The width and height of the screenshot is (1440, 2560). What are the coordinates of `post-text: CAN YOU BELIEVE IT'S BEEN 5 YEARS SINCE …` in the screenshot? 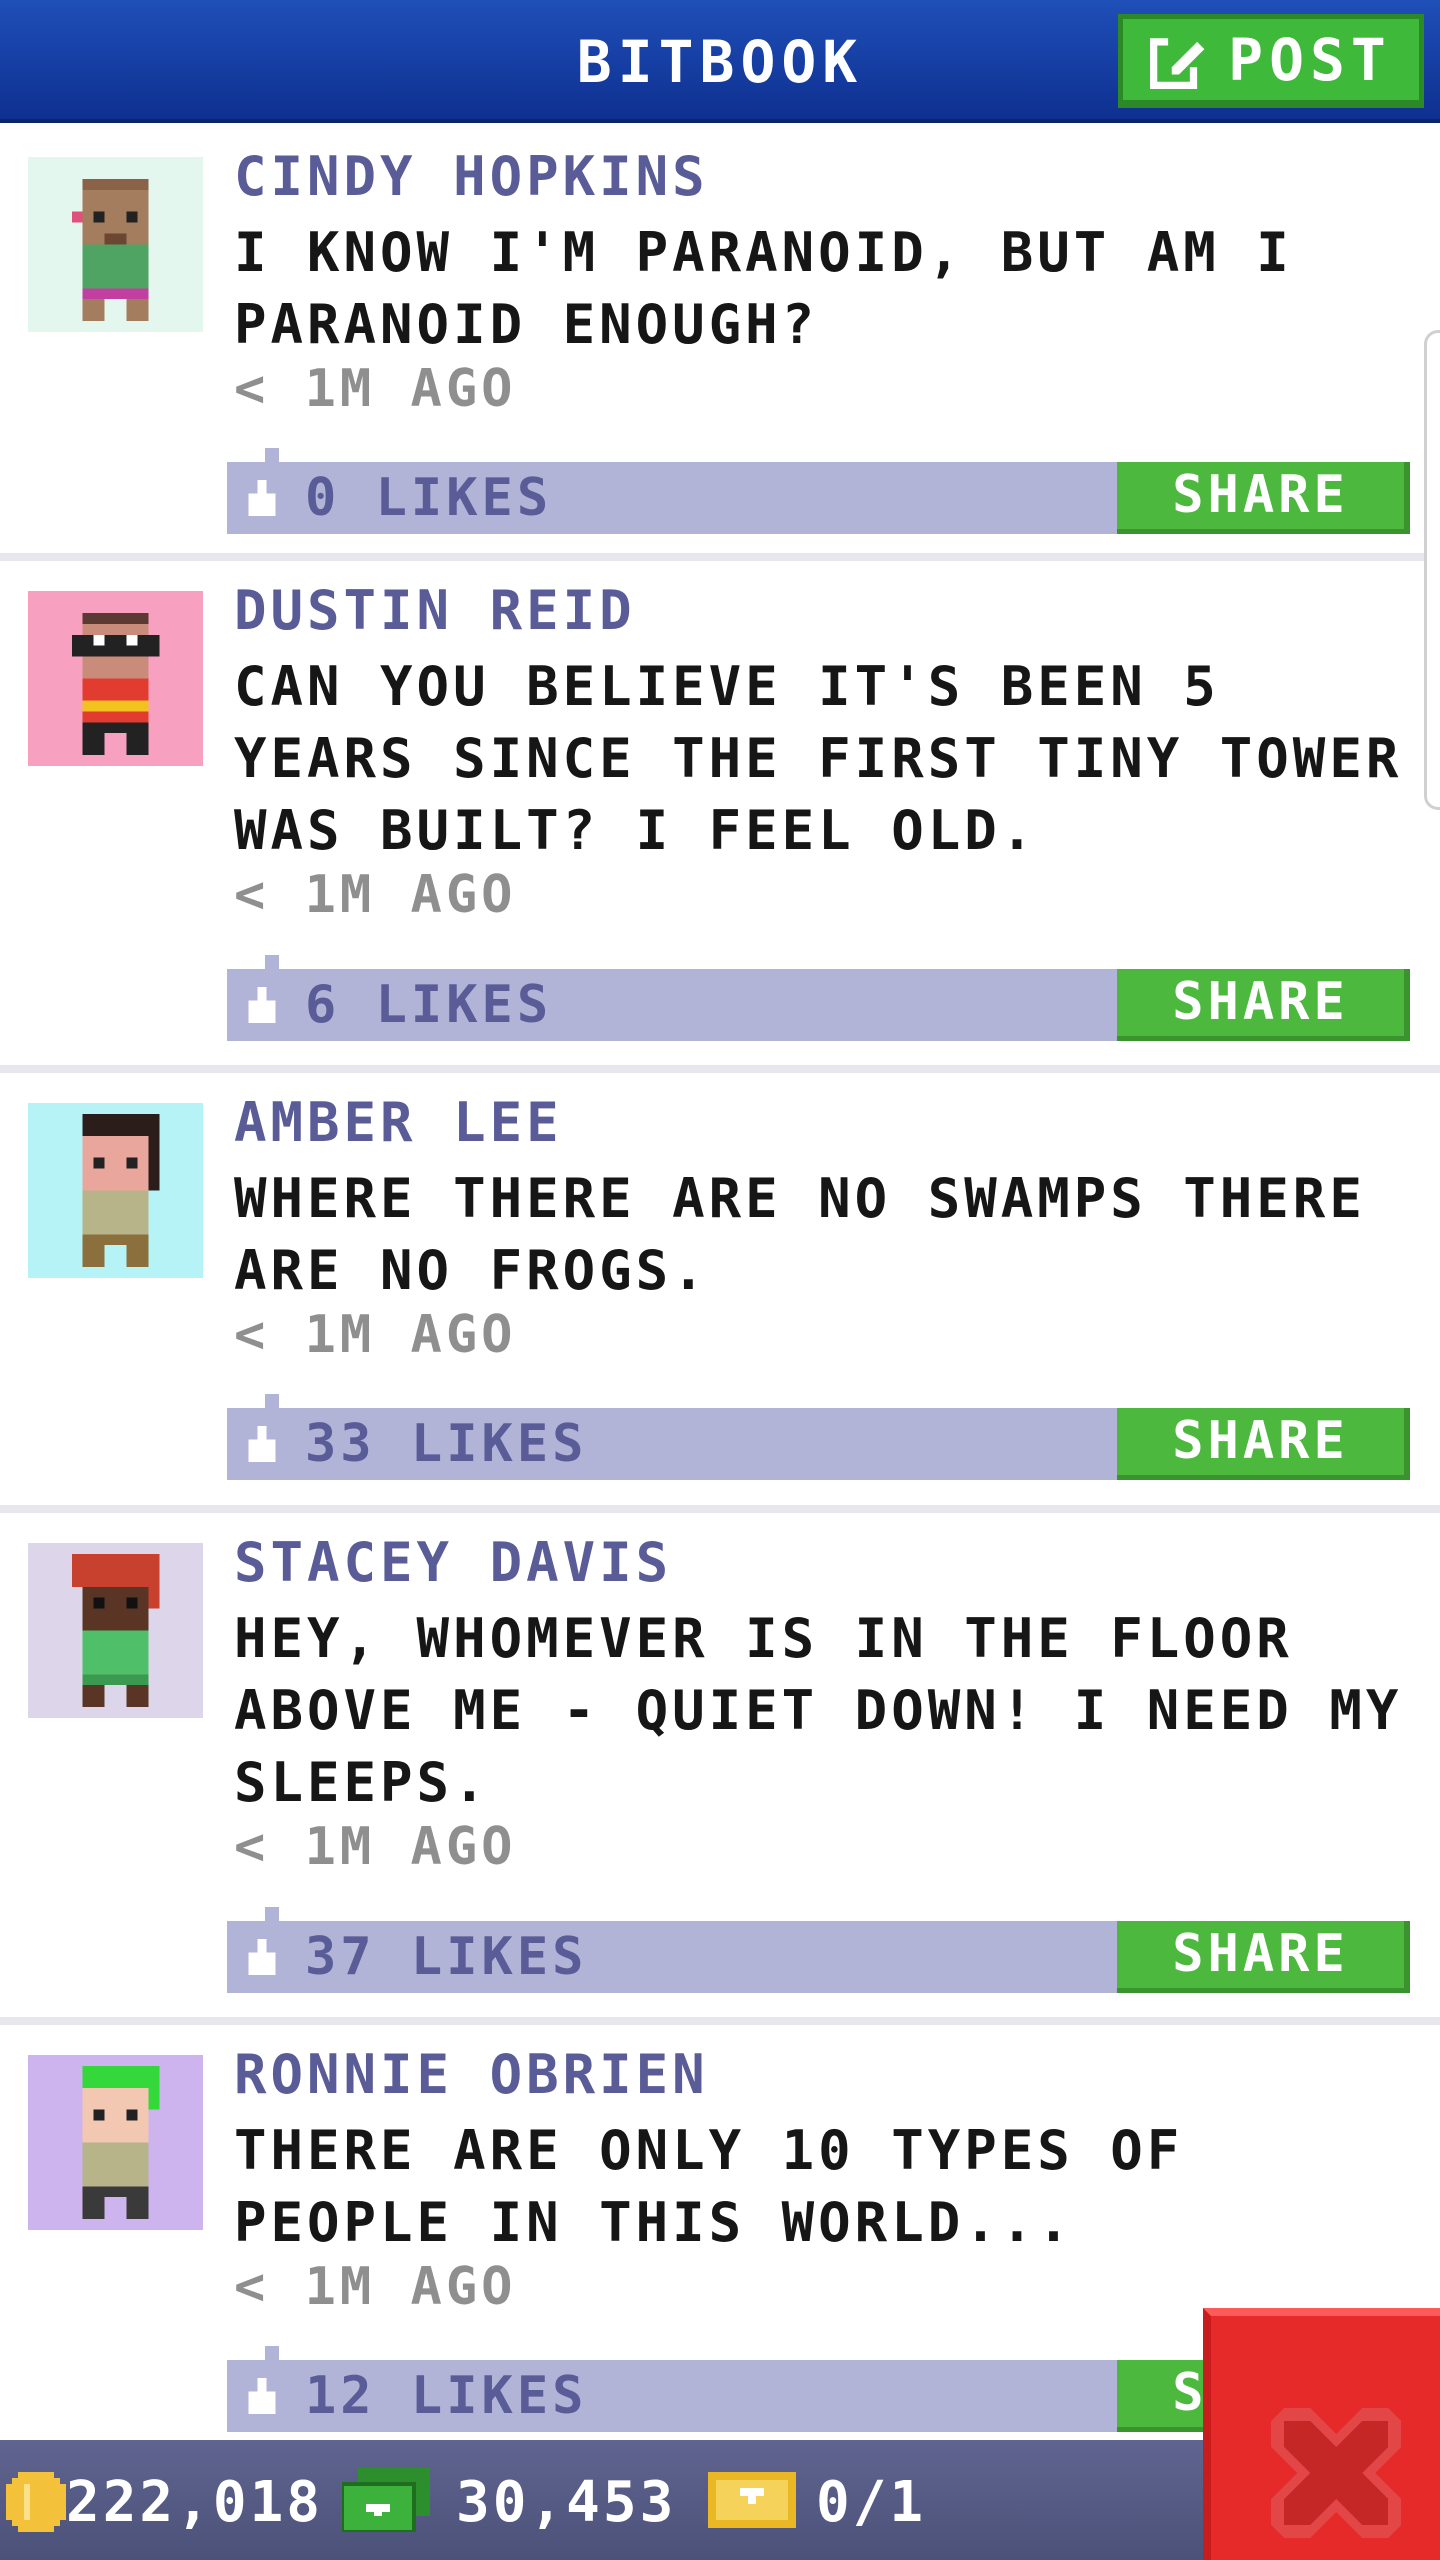 It's located at (818, 758).